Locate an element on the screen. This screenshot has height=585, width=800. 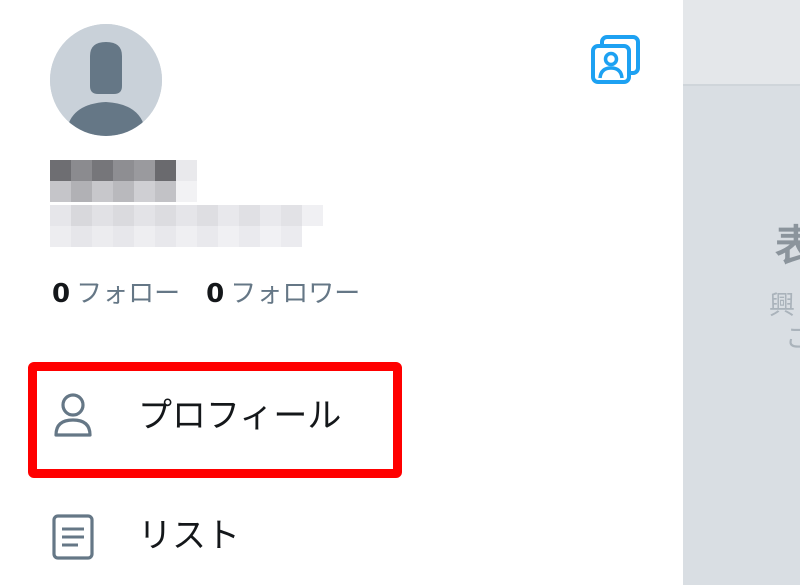
background-header is located at coordinates (741, 43).